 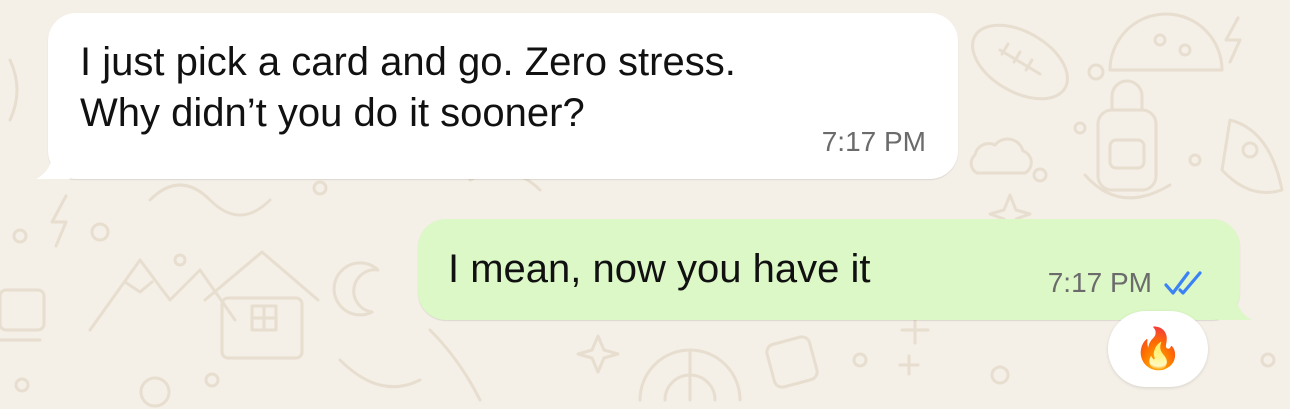 I want to click on shell-doodle-icon, so click(x=690, y=375).